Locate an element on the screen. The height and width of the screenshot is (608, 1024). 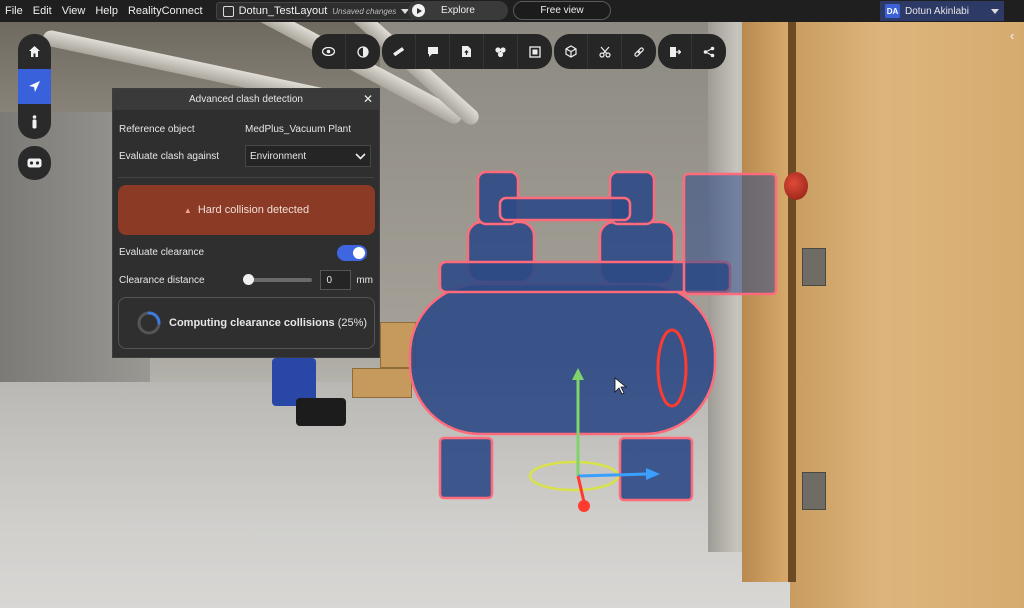
dialog-header: Advanced clash detection ✕ is located at coordinates (246, 99).